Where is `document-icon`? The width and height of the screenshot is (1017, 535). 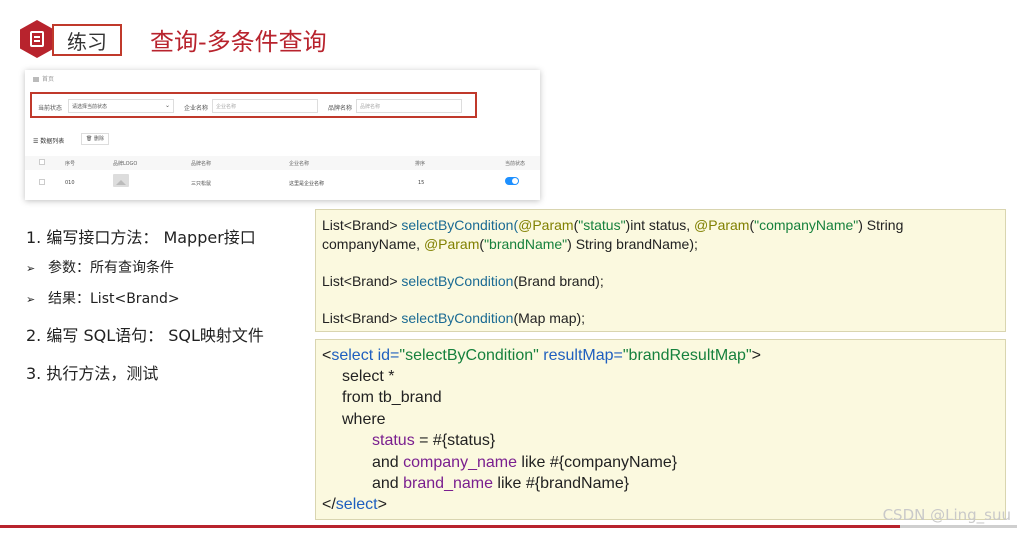
document-icon is located at coordinates (37, 39).